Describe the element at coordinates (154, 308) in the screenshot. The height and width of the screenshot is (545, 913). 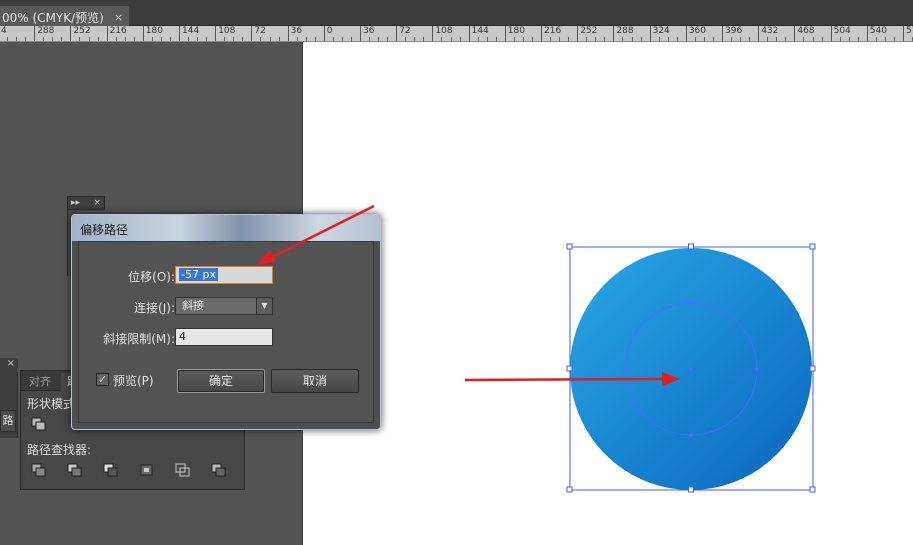
I see `joins-label: 连接(J):` at that location.